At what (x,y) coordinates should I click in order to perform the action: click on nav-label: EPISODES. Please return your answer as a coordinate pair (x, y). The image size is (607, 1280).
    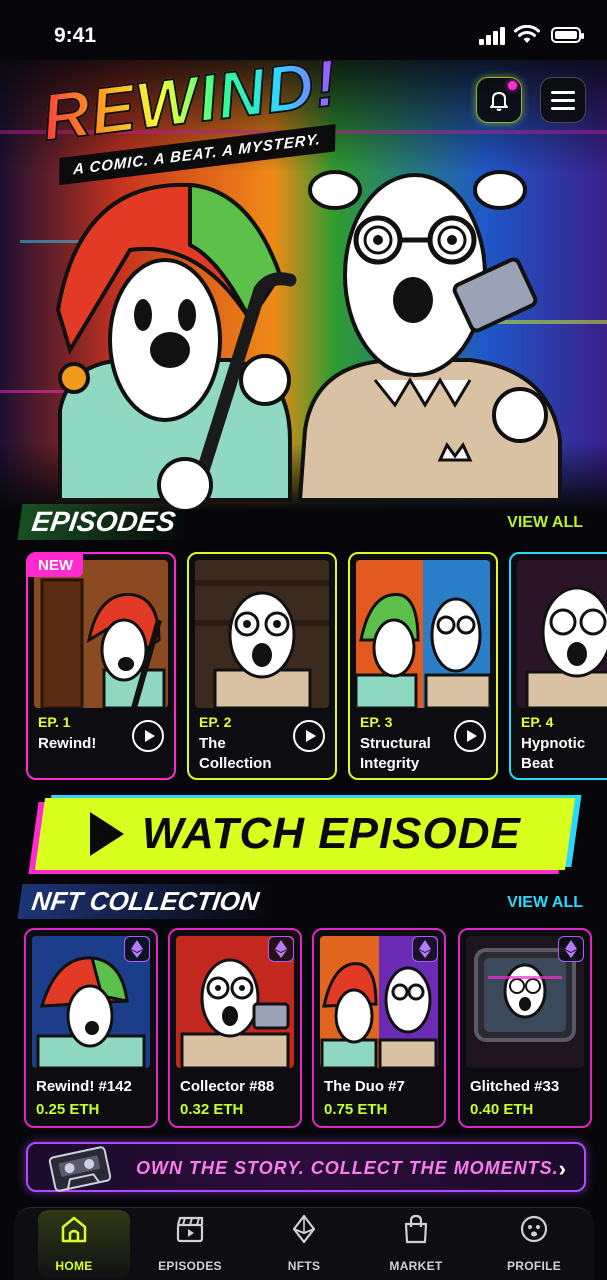
    Looking at the image, I should click on (190, 1266).